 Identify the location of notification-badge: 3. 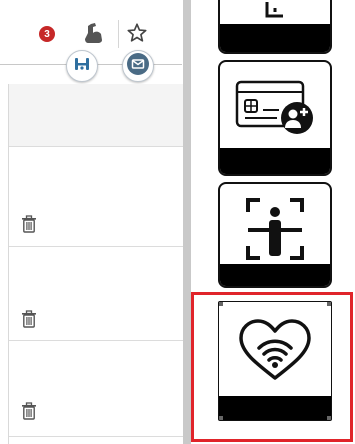
(47, 34).